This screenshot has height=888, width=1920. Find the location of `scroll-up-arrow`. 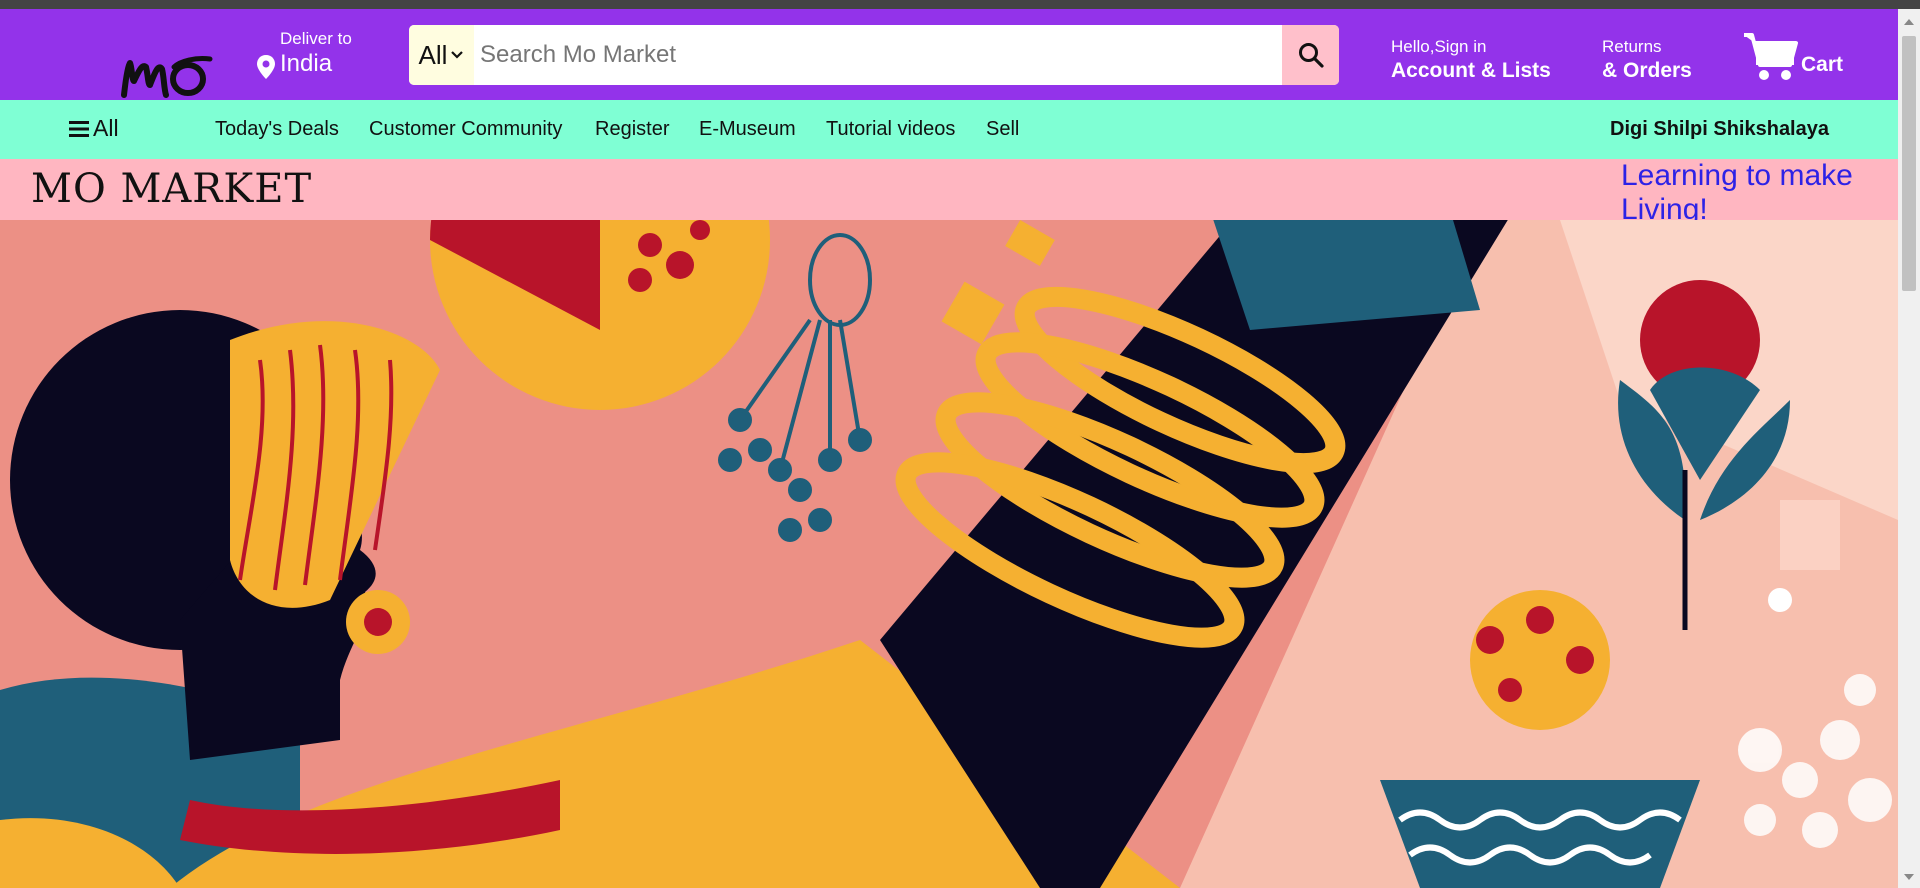

scroll-up-arrow is located at coordinates (1909, 22).